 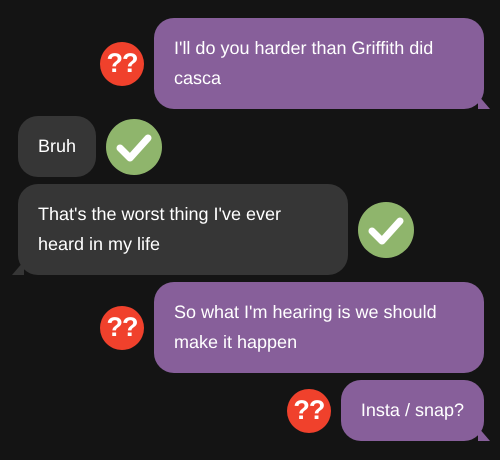 I want to click on message-bubble: Bruh, so click(x=57, y=146).